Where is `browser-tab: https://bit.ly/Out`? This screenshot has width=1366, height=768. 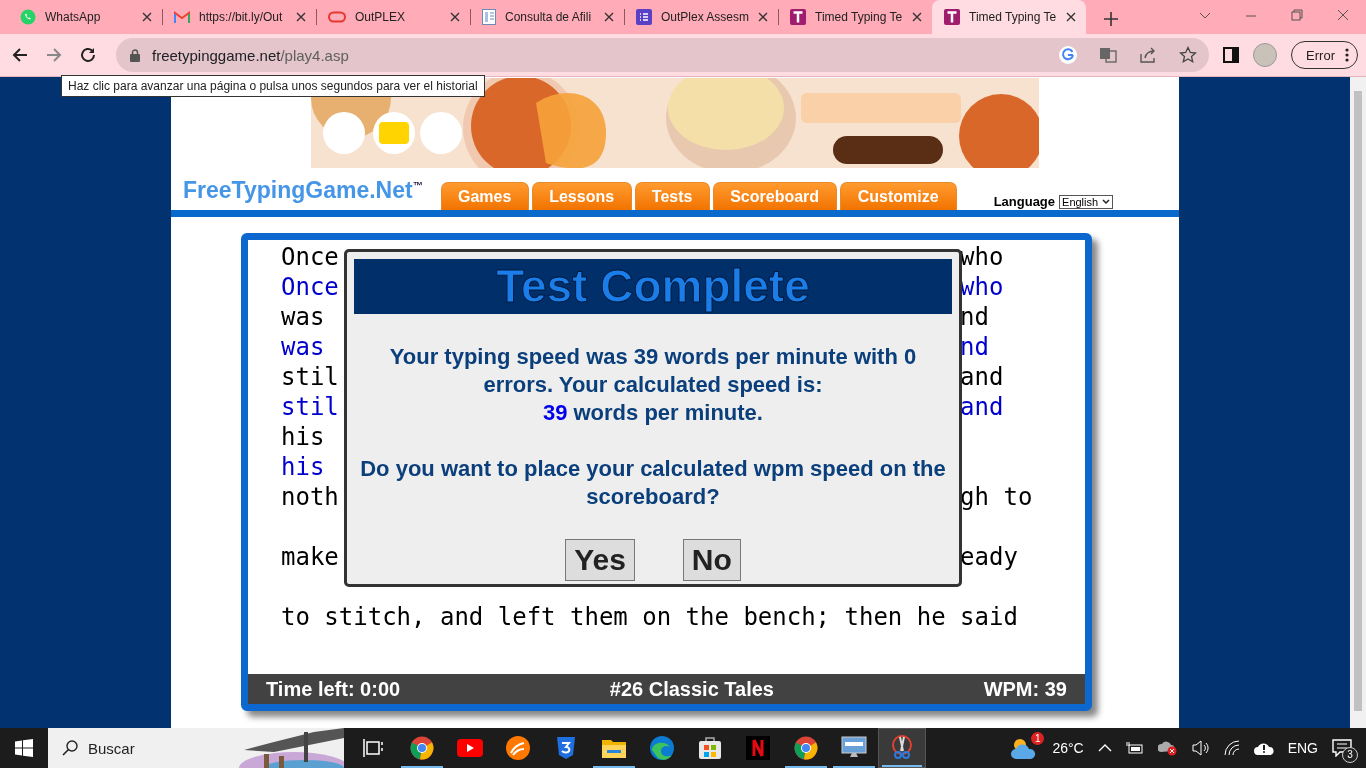 browser-tab: https://bit.ly/Out is located at coordinates (239, 17).